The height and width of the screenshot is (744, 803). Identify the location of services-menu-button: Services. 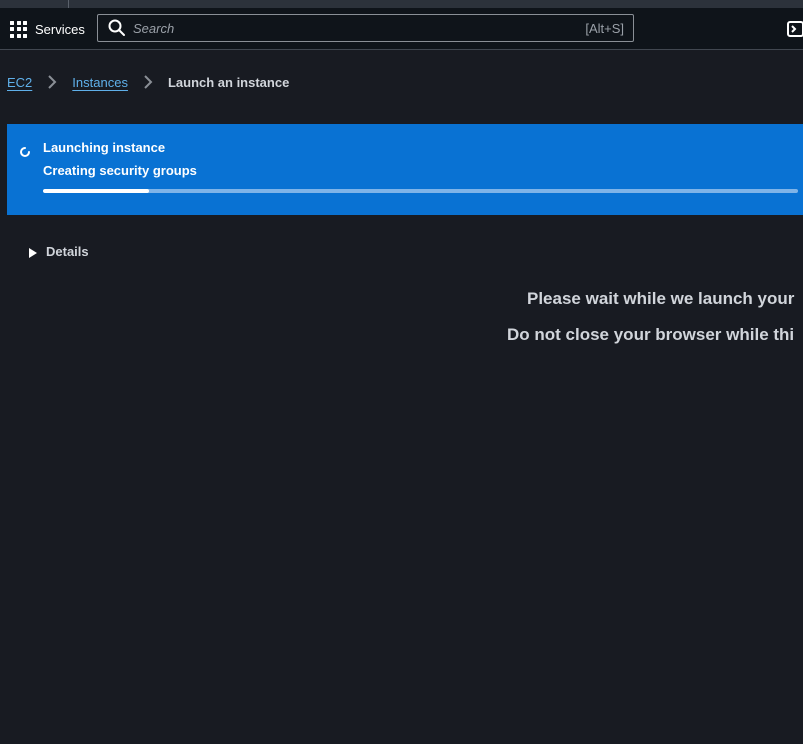
(47, 29).